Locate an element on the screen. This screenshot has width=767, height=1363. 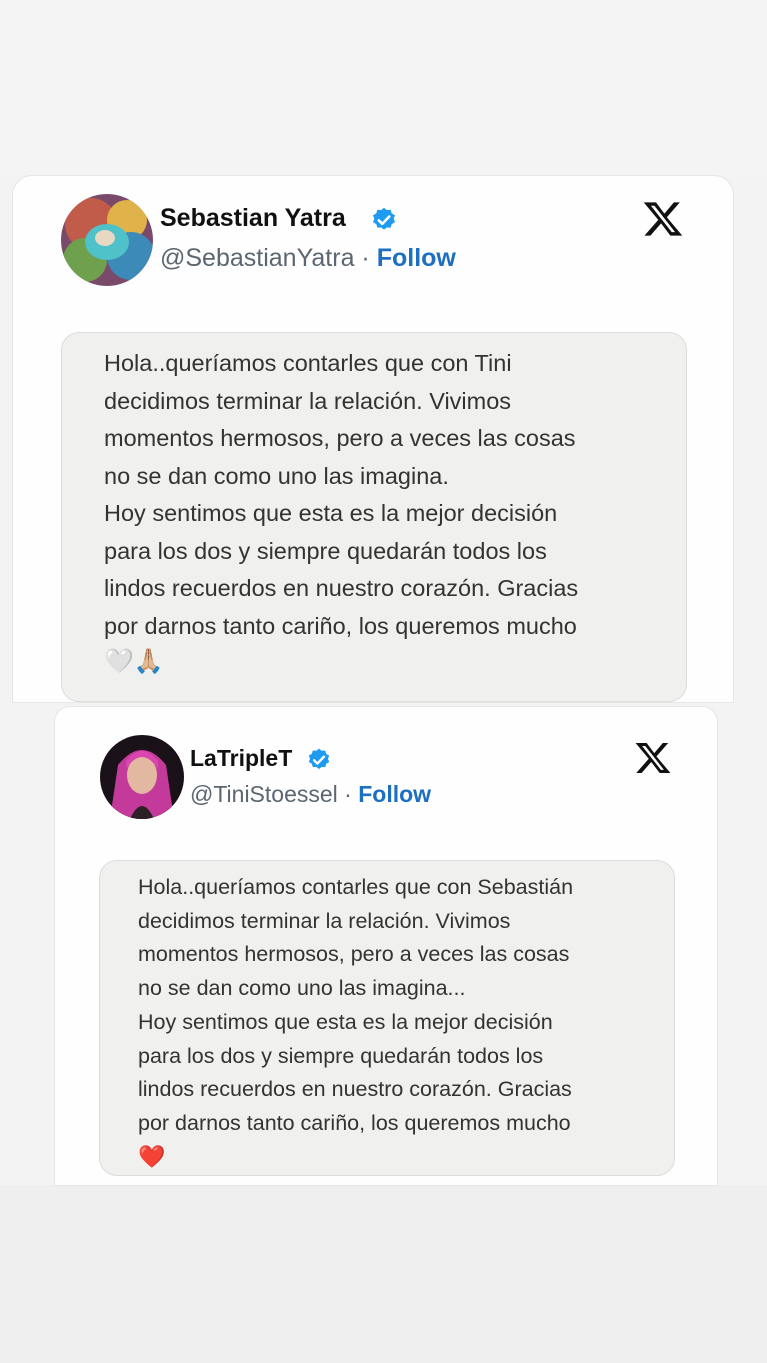
author-name: Sebastian Yatra is located at coordinates (253, 218).